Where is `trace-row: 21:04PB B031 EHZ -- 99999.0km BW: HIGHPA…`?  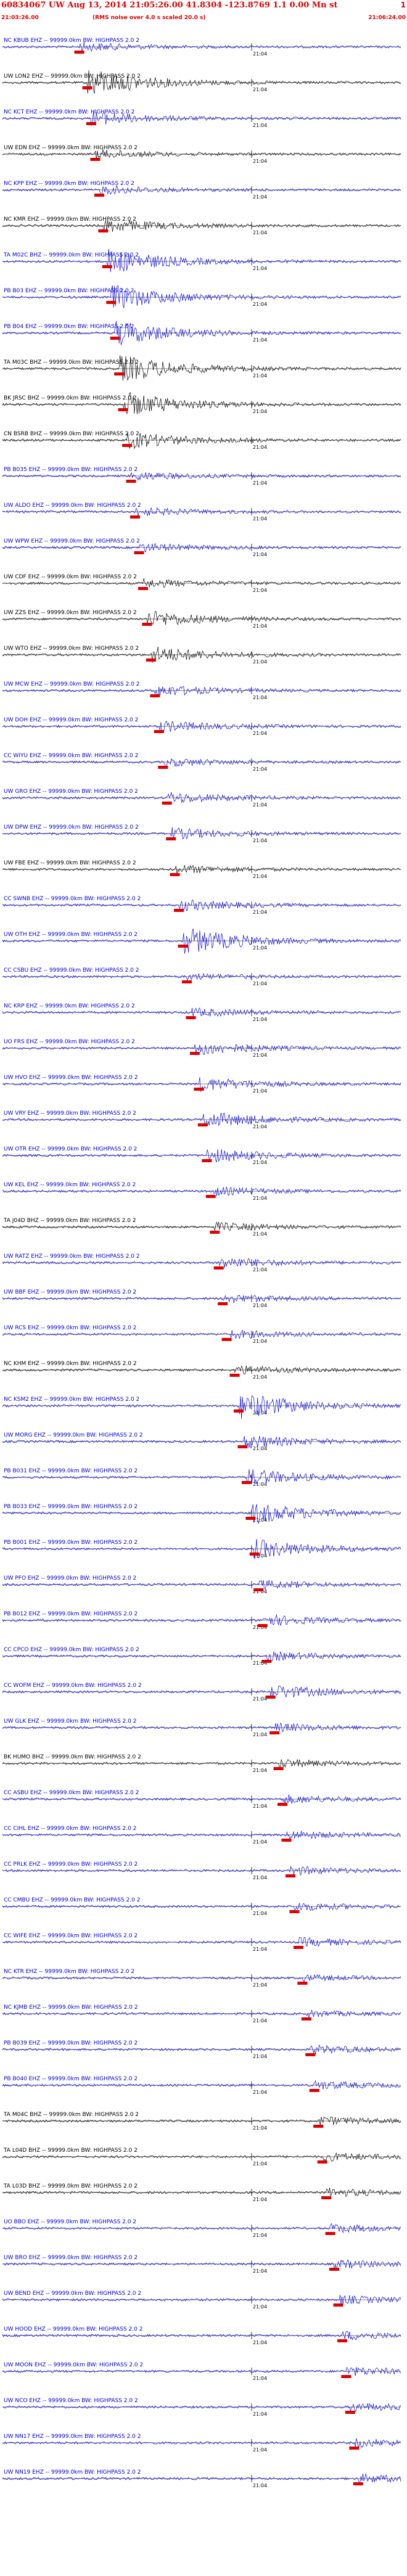
trace-row: 21:04PB B031 EHZ -- 99999.0km BW: HIGHPA… is located at coordinates (202, 1478).